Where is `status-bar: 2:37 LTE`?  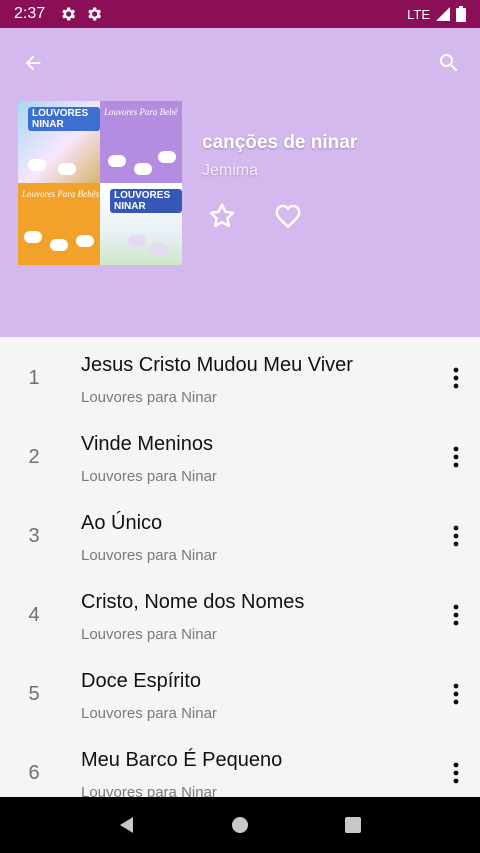 status-bar: 2:37 LTE is located at coordinates (240, 14).